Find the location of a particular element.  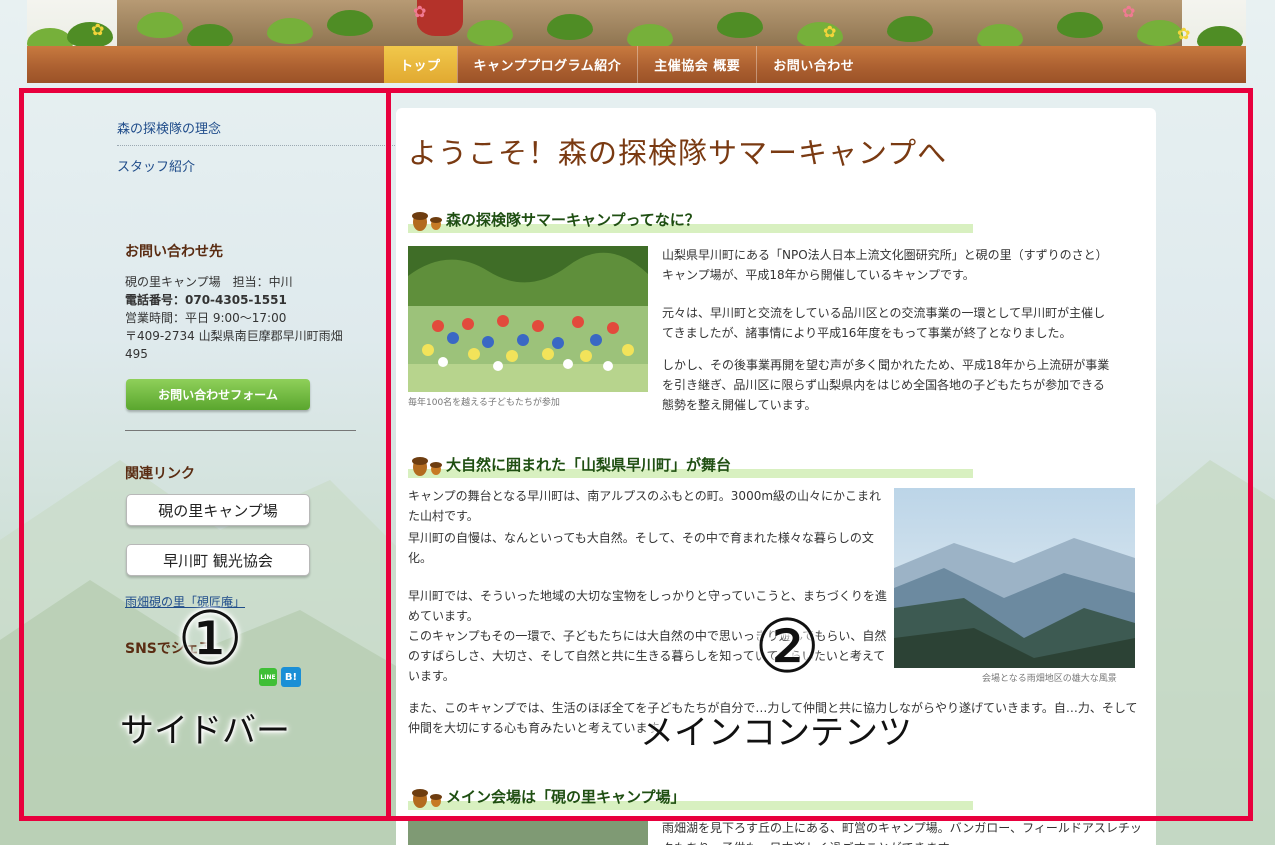

nav-item-contact: お問い合わせ is located at coordinates (813, 64).